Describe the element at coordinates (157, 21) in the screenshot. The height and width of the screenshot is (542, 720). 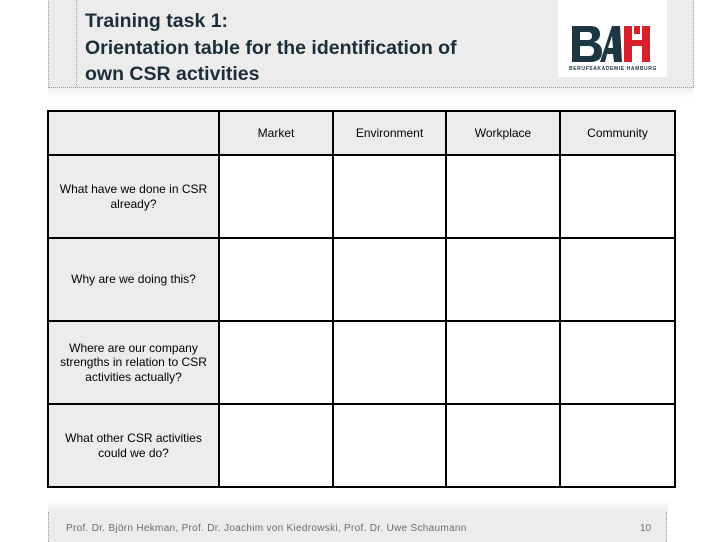
I see `title-line-1: Training task 1:` at that location.